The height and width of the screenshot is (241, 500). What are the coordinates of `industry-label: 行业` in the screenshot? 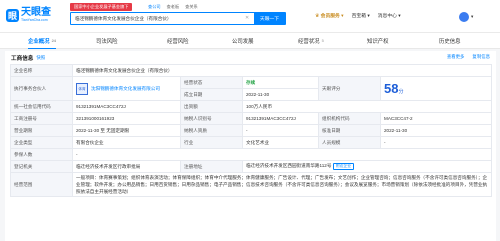 It's located at (211, 142).